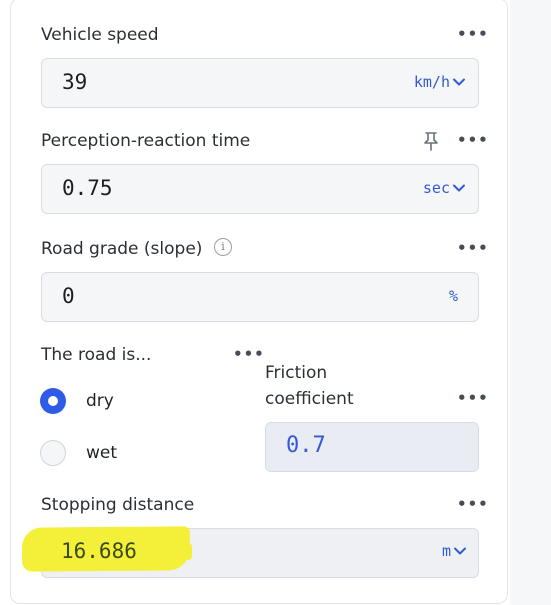 The height and width of the screenshot is (605, 551). I want to click on perception-reaction-time-label: Perception-reaction time, so click(146, 141).